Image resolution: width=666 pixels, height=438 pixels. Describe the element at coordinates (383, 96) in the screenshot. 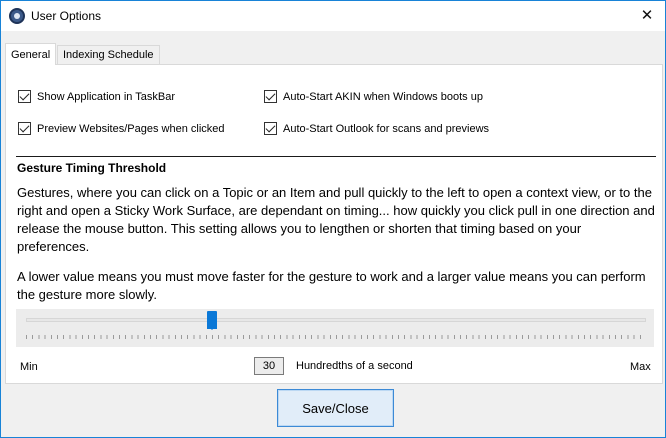

I see `option-label: Auto-Start AKIN when Windows boots up` at that location.